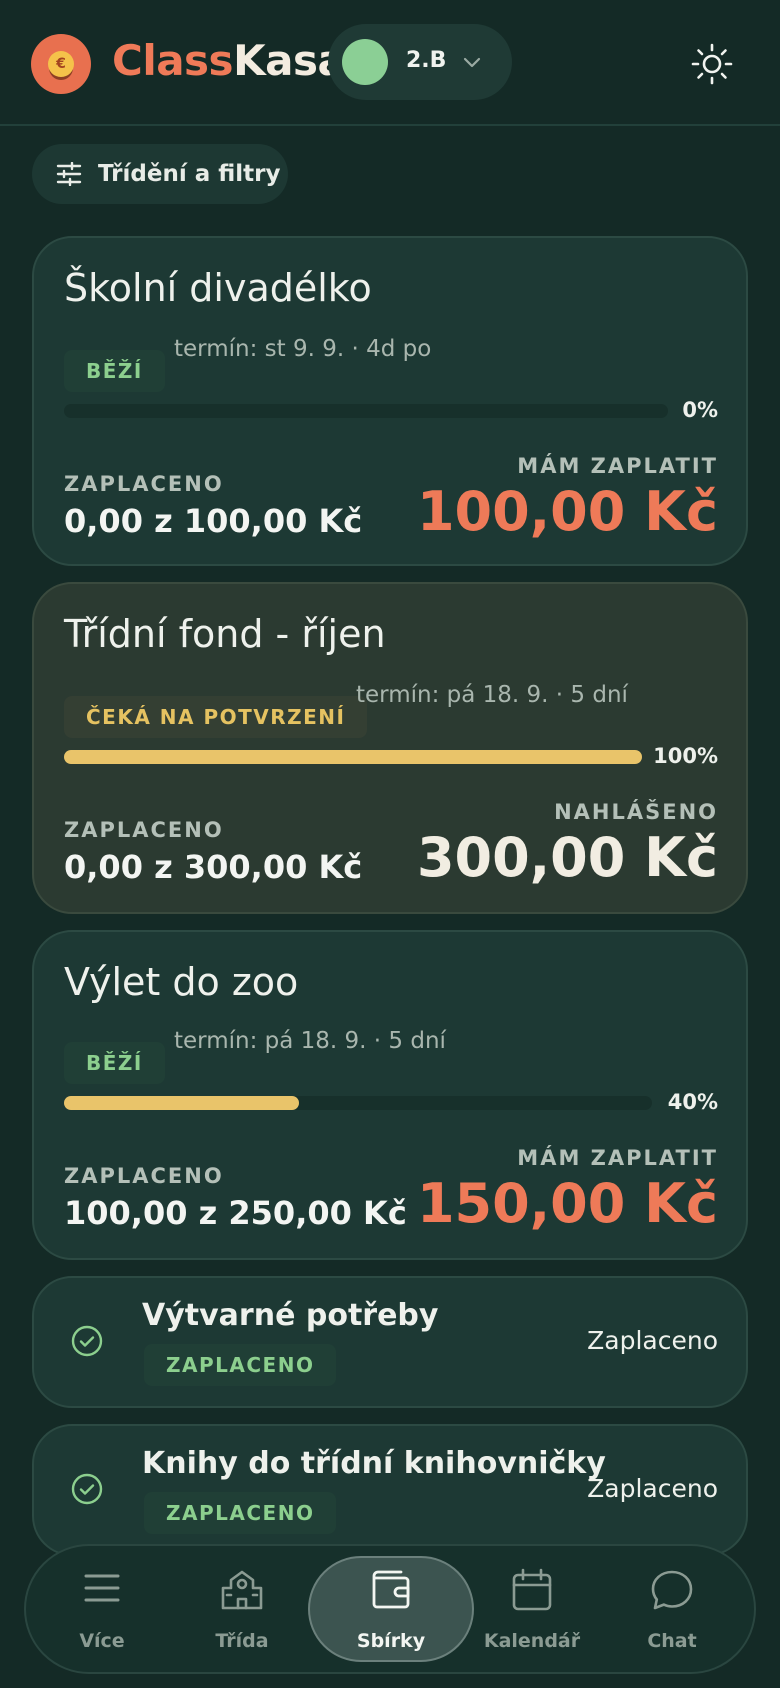 The height and width of the screenshot is (1688, 780). I want to click on app-title: ClassKasa, so click(229, 60).